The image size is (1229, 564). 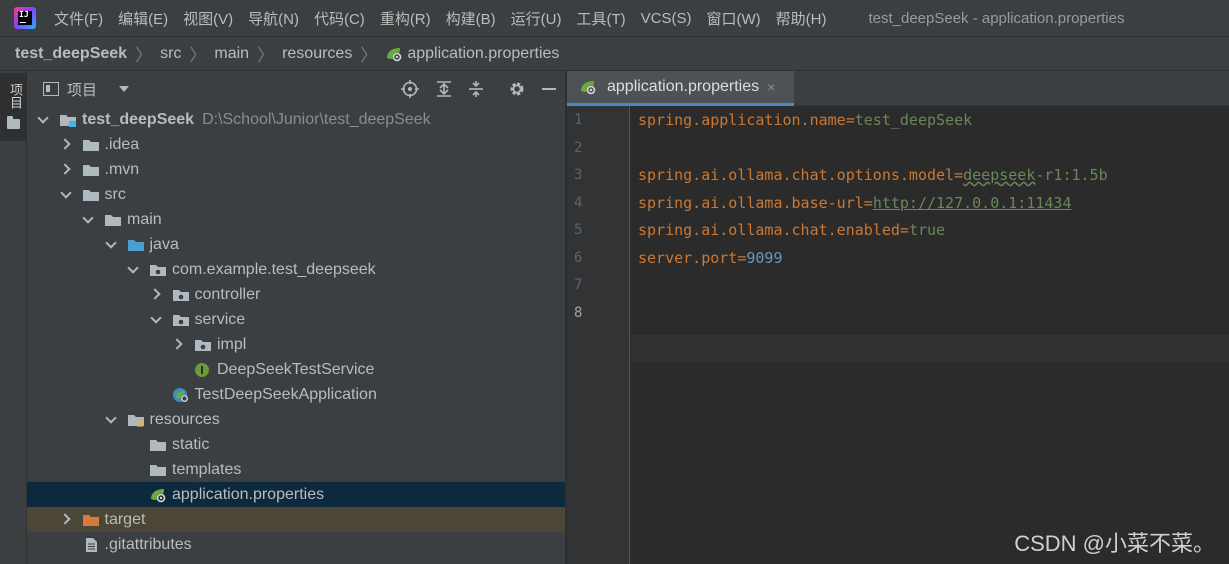 What do you see at coordinates (296, 344) in the screenshot?
I see `tree-item-impl: impl` at bounding box center [296, 344].